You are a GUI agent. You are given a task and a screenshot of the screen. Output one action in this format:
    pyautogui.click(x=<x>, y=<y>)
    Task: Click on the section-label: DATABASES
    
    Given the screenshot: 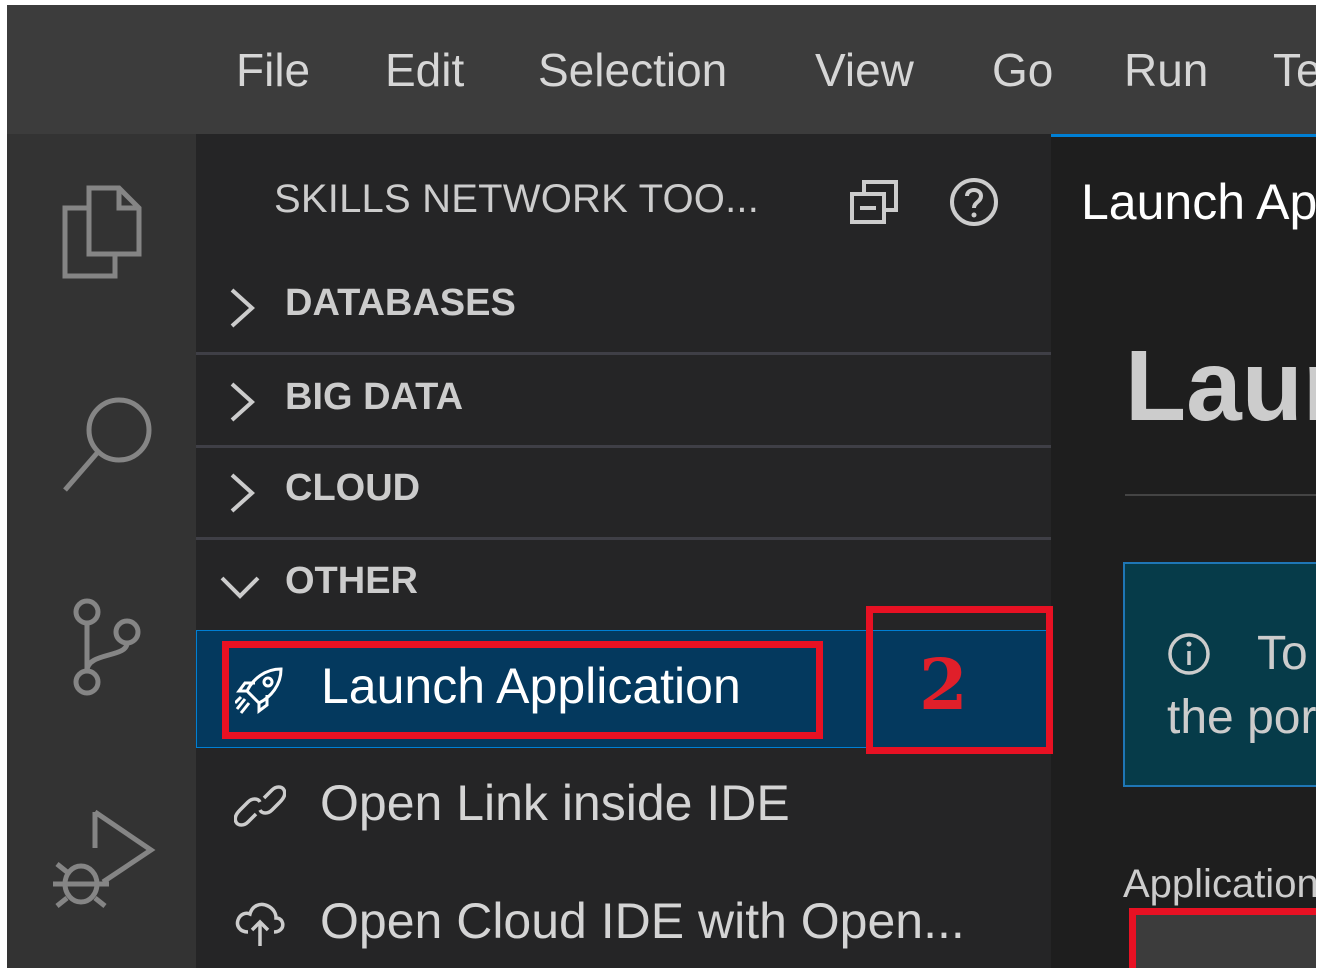 What is the action you would take?
    pyautogui.click(x=400, y=303)
    